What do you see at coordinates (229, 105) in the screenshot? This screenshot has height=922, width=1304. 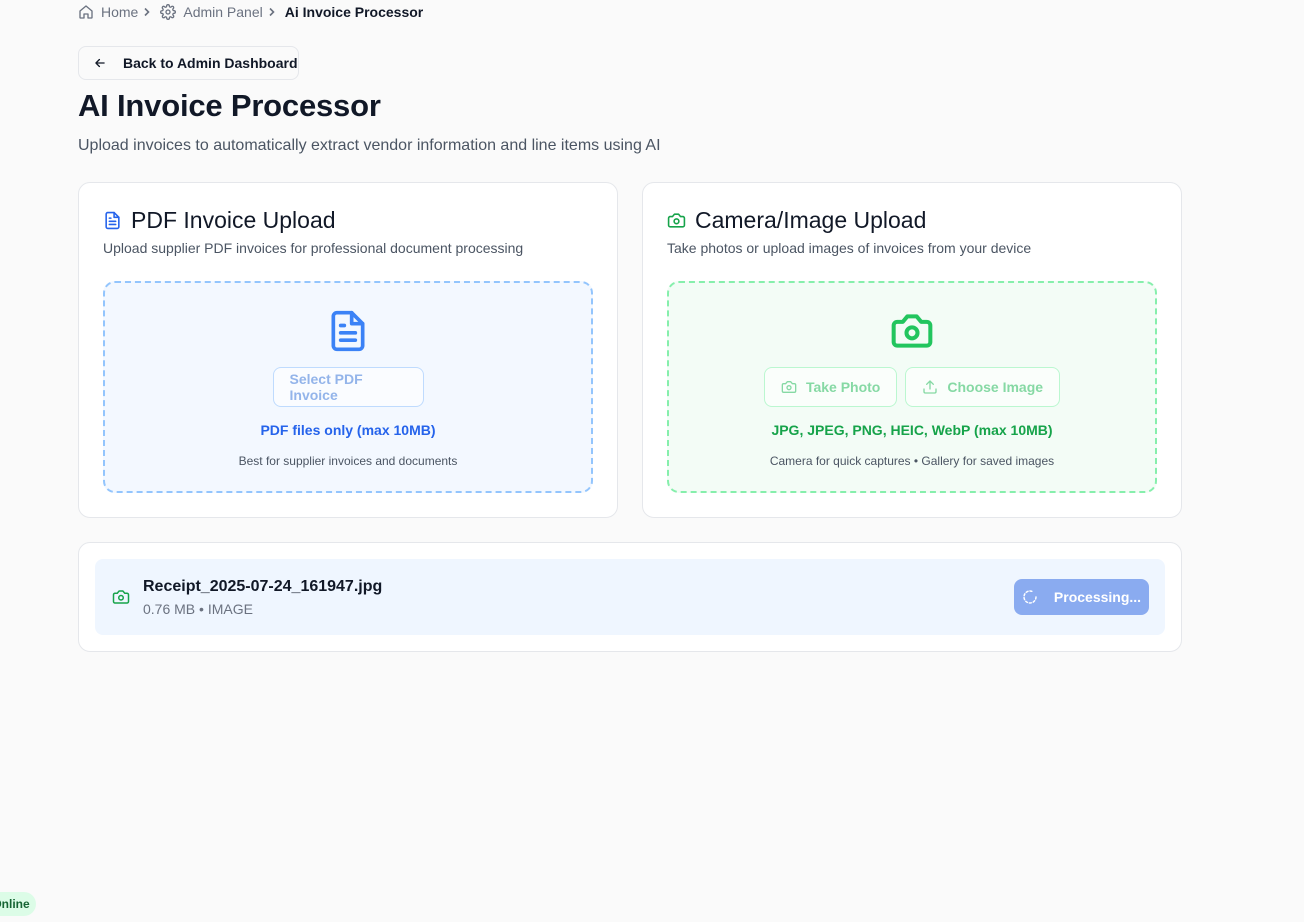 I see `page-title: AI Invoice Processor` at bounding box center [229, 105].